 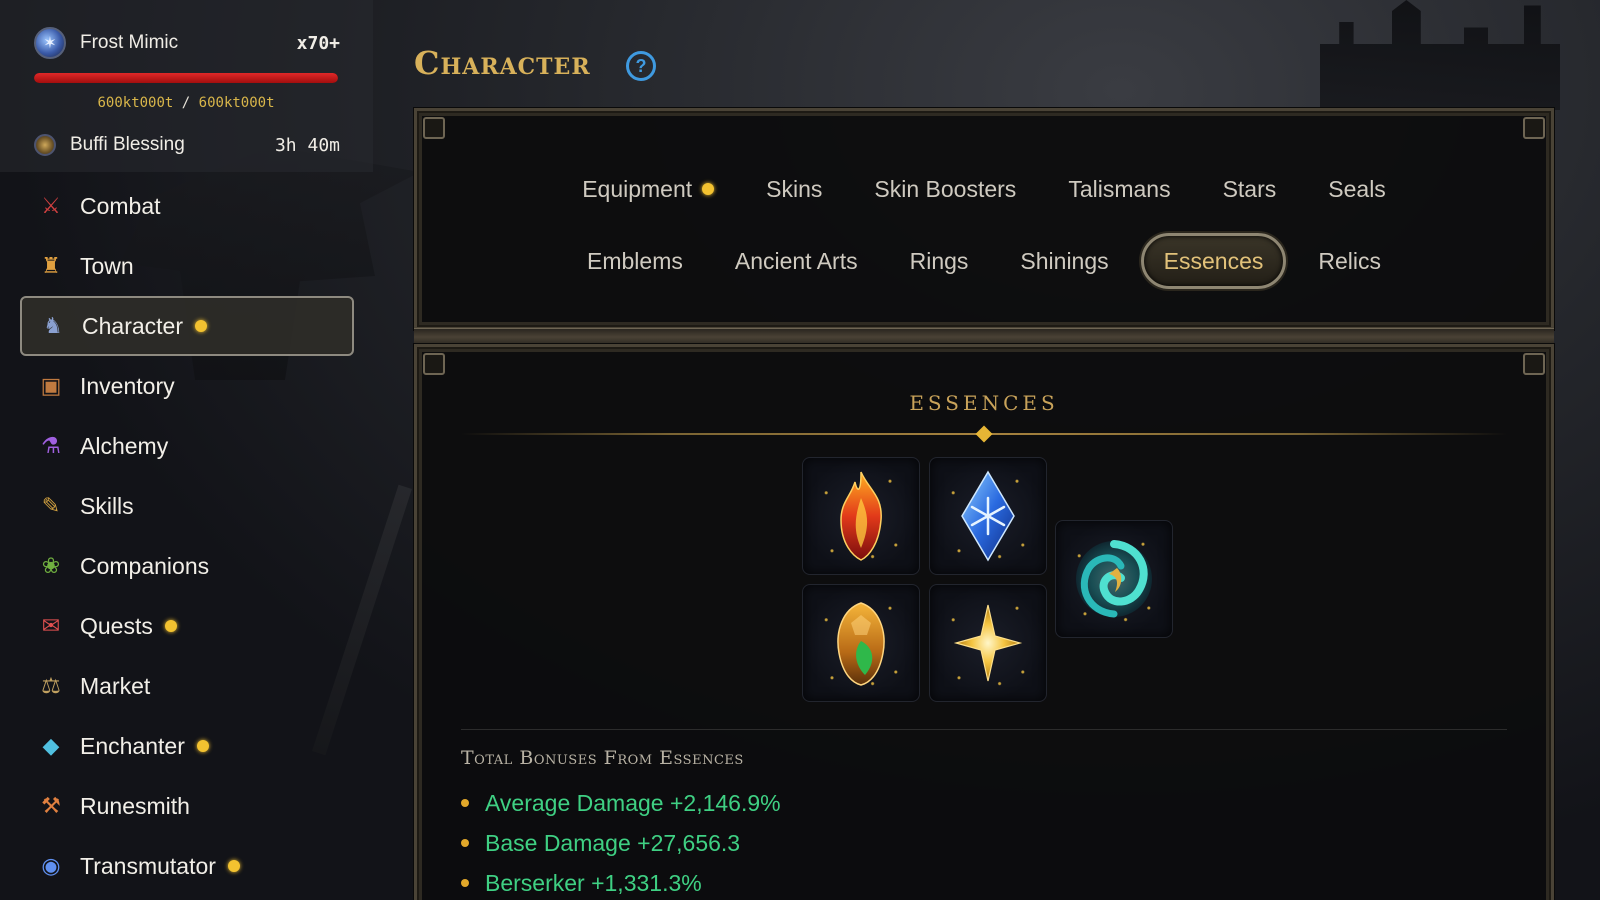 I want to click on tab-ancient-arts: Ancient Arts, so click(x=796, y=261).